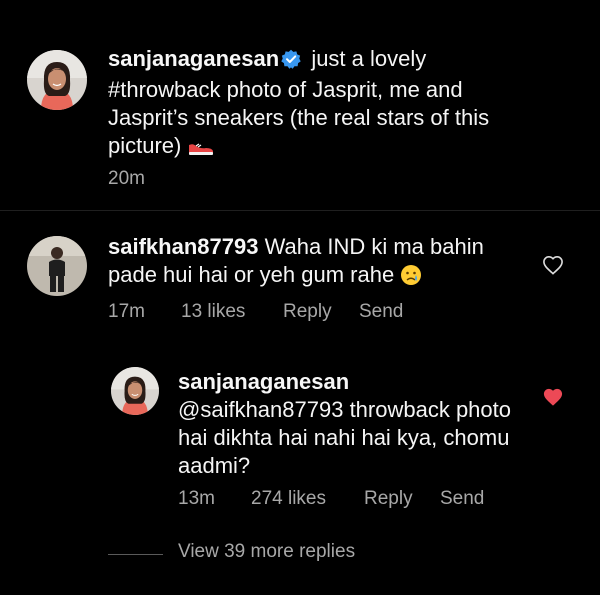  I want to click on comment-likes: 13 likes, so click(213, 312).